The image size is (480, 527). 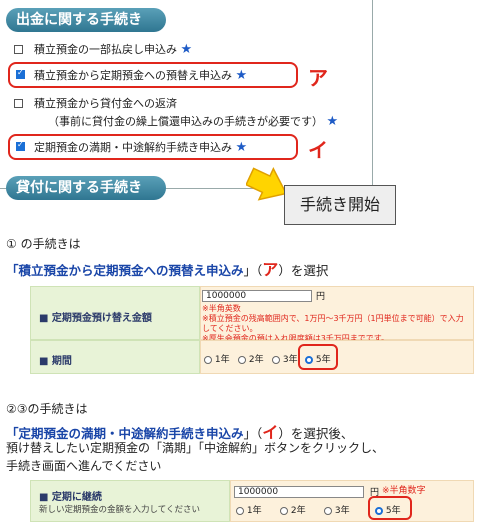 What do you see at coordinates (113, 49) in the screenshot?
I see `item-1-label: 積立預金の一部払戻し申込み ★` at bounding box center [113, 49].